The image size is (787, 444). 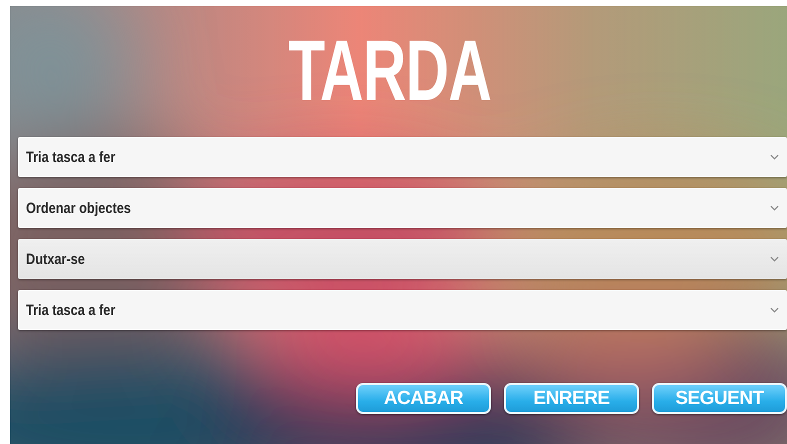 I want to click on task-dropdown: Dutxar-se, so click(x=402, y=259).